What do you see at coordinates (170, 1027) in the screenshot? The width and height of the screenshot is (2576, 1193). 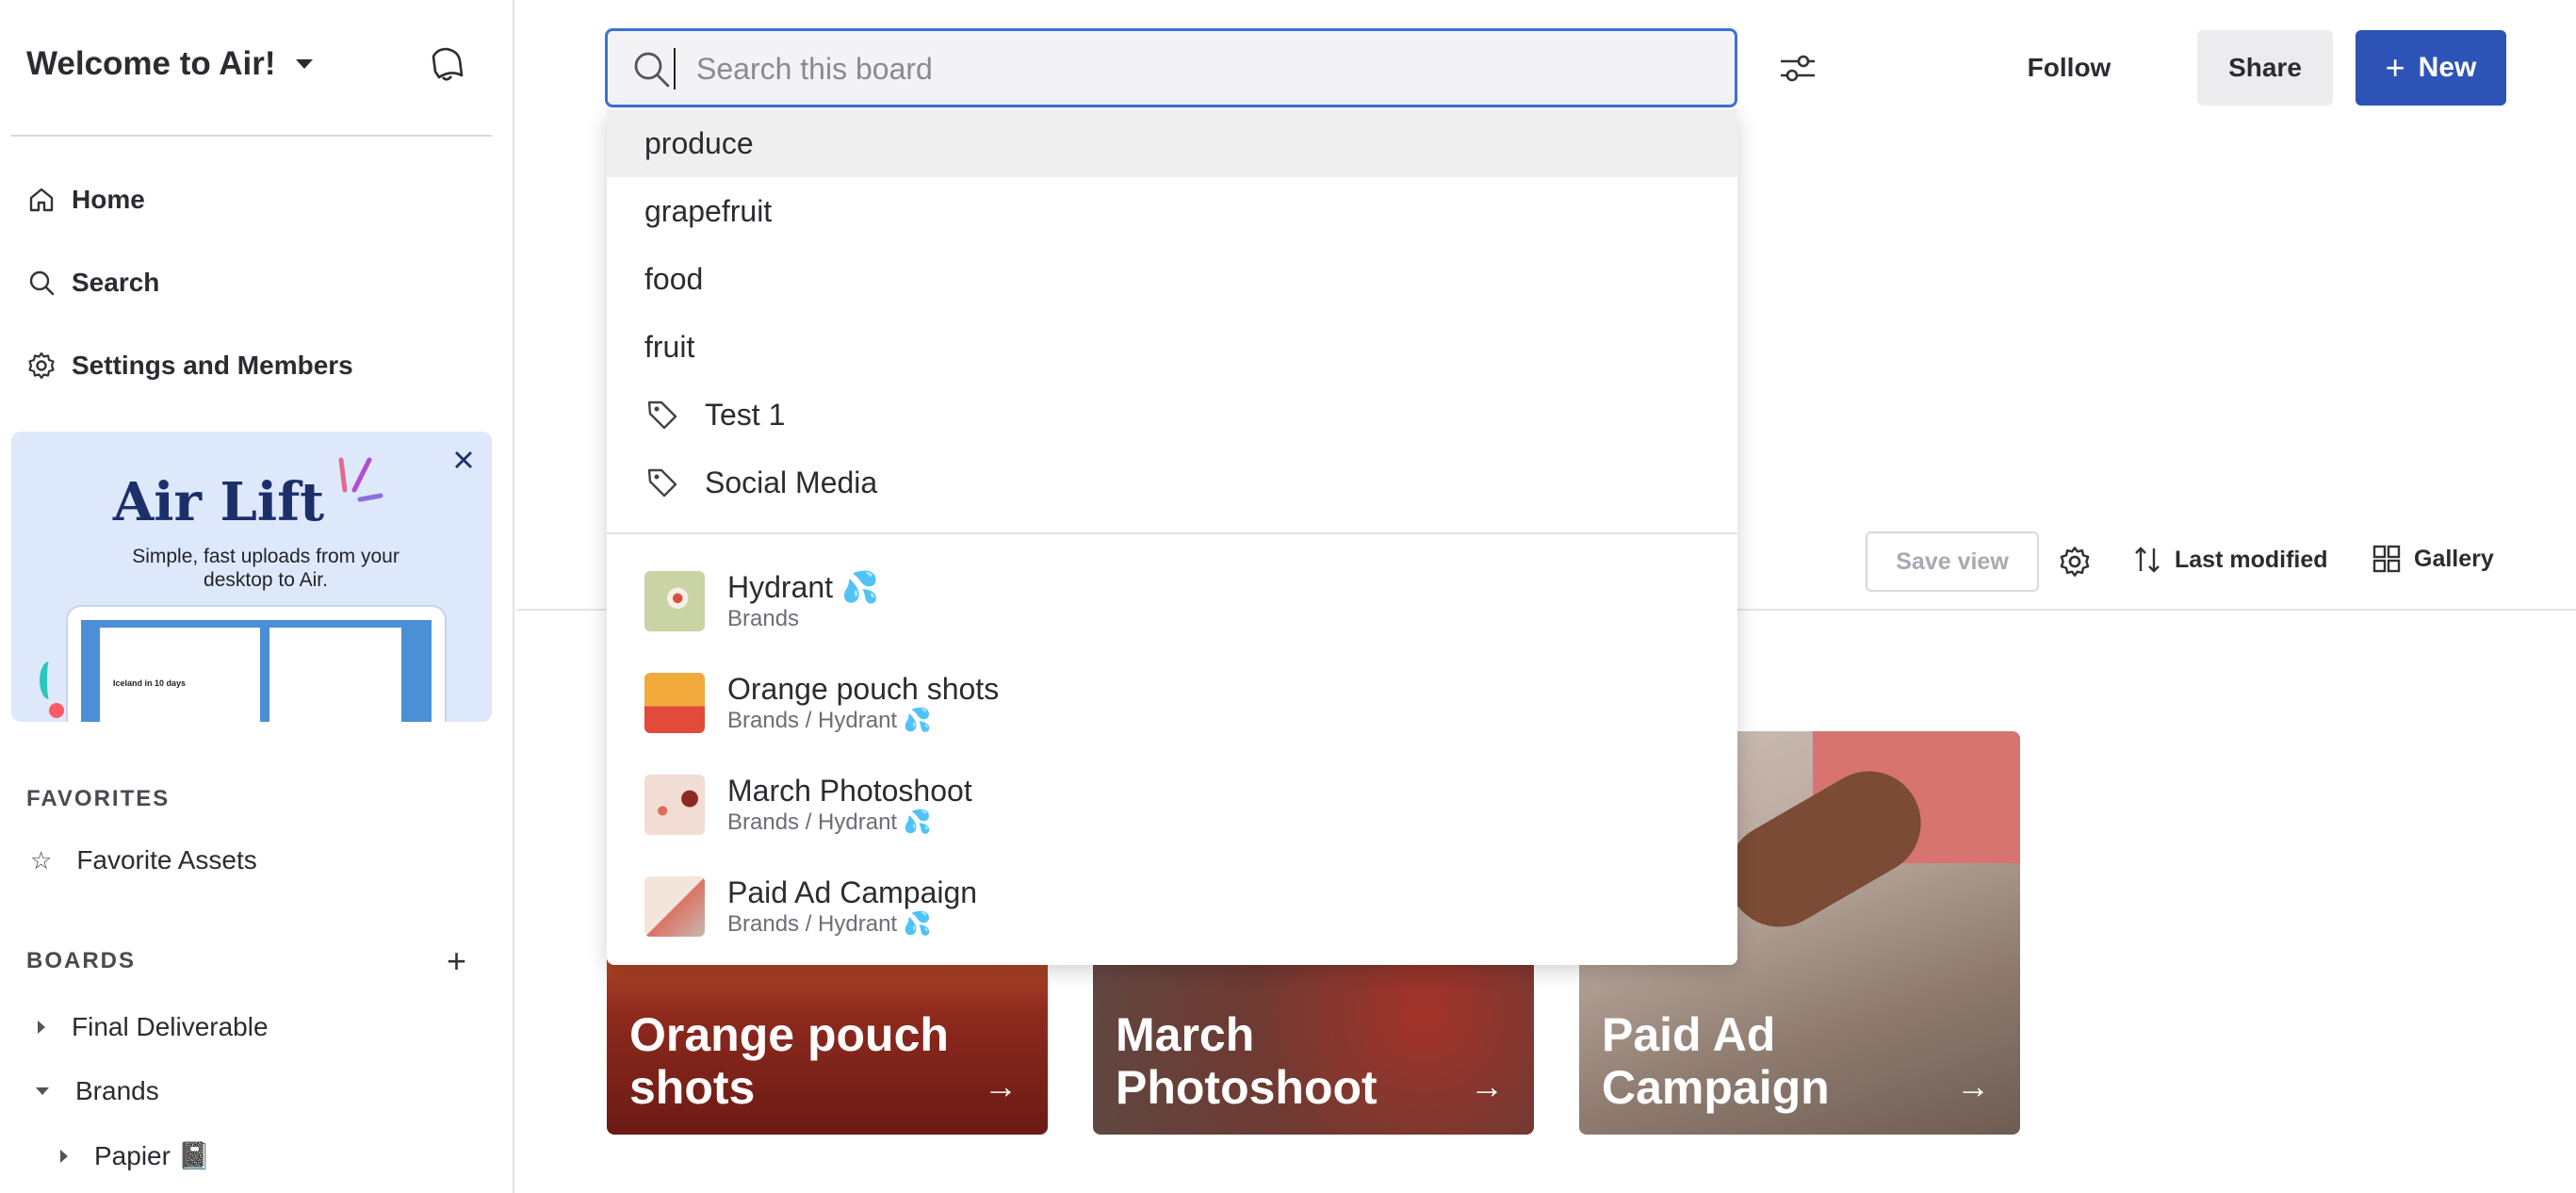 I see `board-label: Final Deliverable` at bounding box center [170, 1027].